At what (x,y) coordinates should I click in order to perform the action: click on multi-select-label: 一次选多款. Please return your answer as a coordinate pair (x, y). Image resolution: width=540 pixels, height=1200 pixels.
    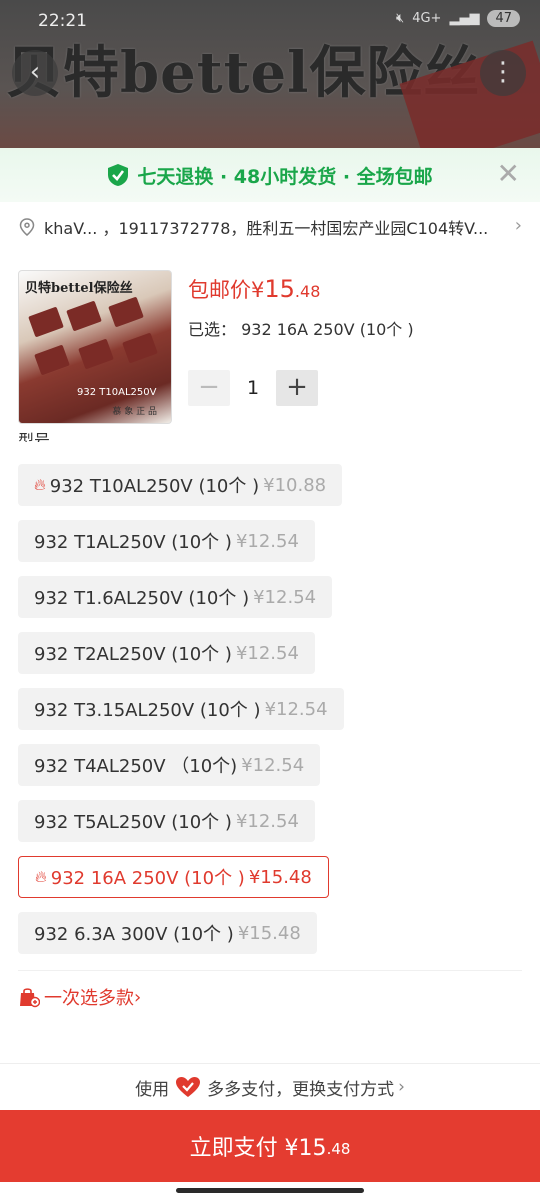
    Looking at the image, I should click on (89, 998).